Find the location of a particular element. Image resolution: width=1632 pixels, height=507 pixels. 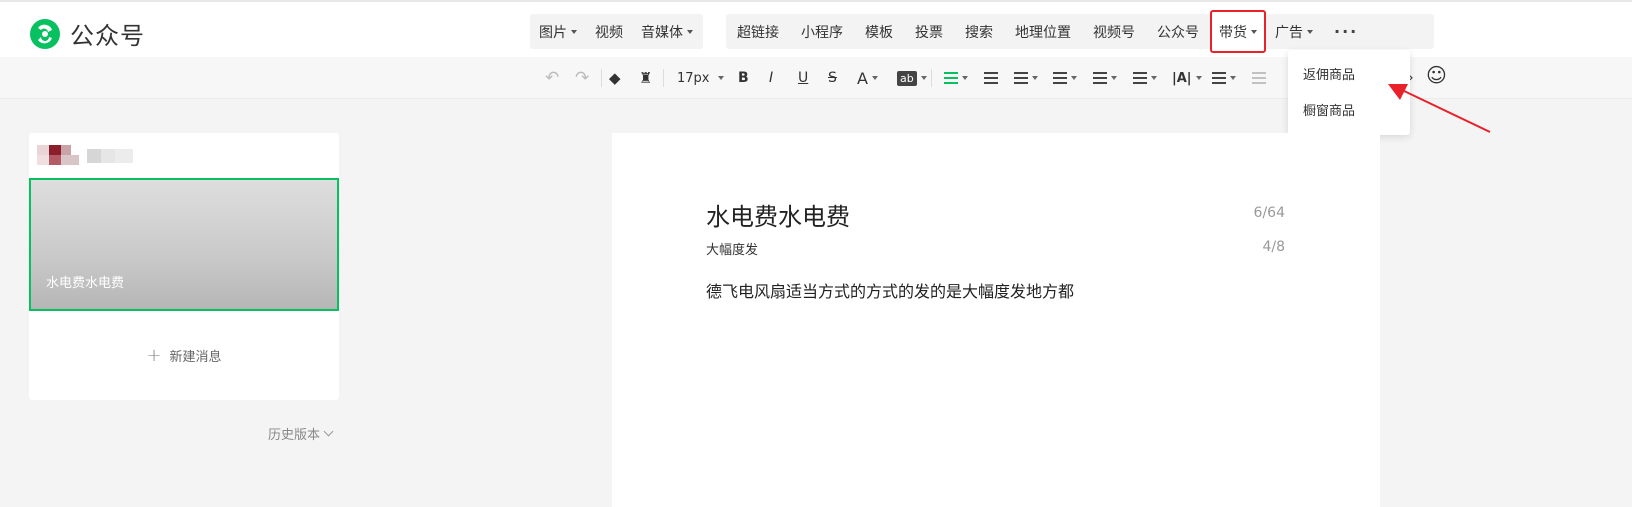

insert-goods-label: 带货 is located at coordinates (1233, 32).